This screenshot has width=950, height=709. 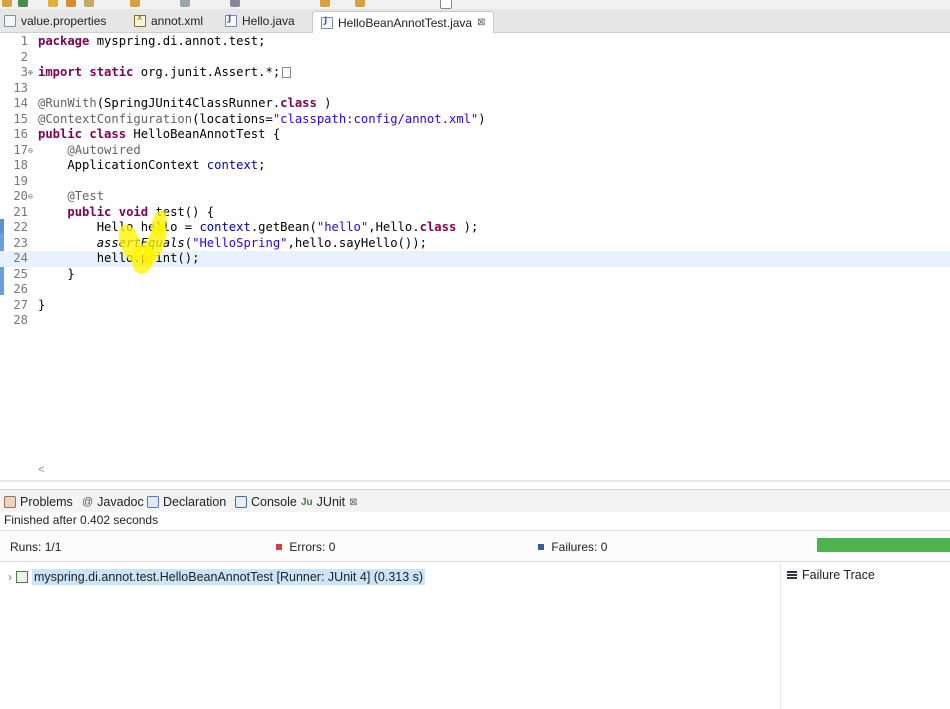 What do you see at coordinates (572, 547) in the screenshot?
I see `failures-counter: Failures: 0` at bounding box center [572, 547].